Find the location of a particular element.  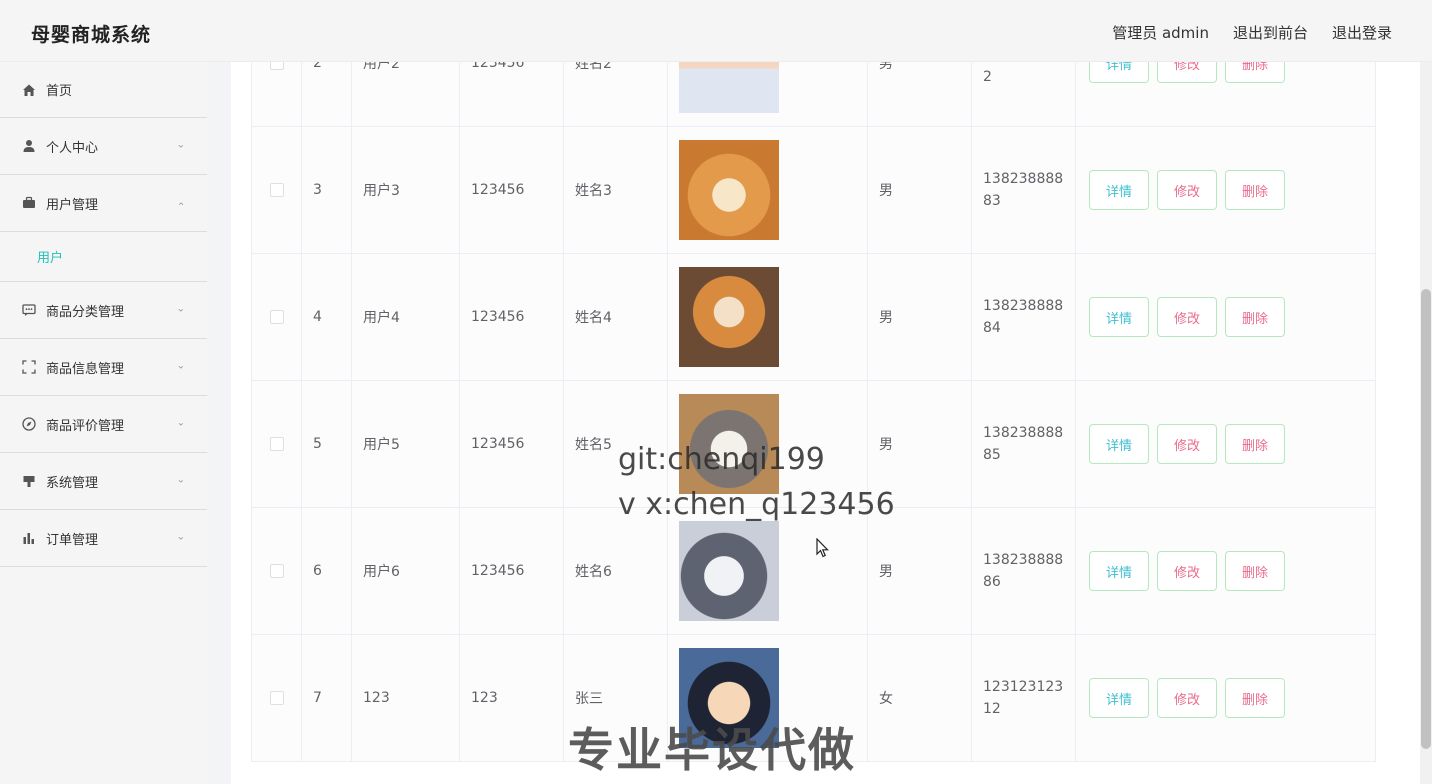

row-id: 5 is located at coordinates (327, 444).